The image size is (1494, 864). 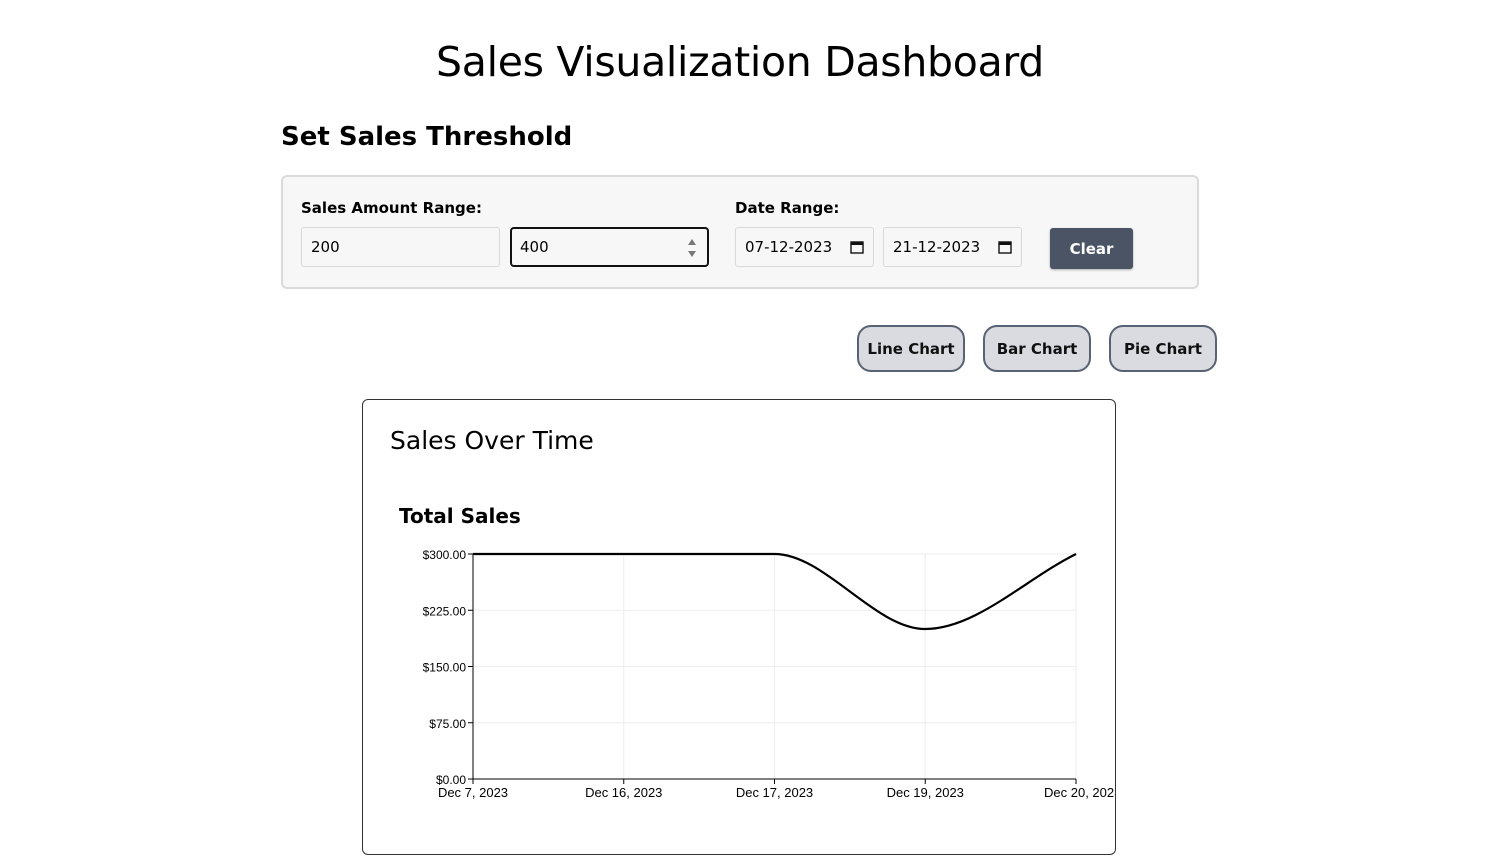 I want to click on date-start-input: 07-12-2023, so click(x=804, y=247).